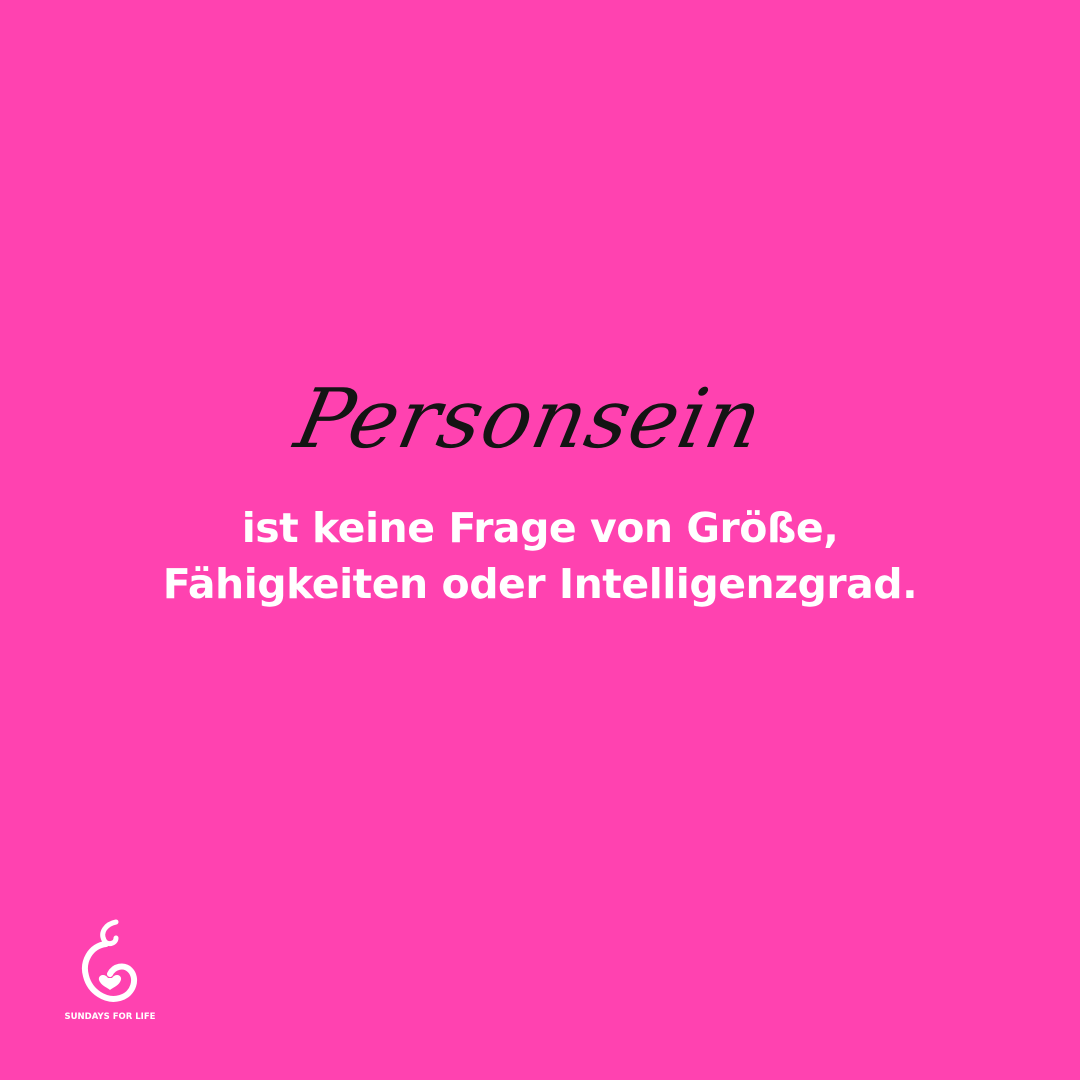 The image size is (1080, 1080). I want to click on logo-text: SUNDAYS FOR LIFE, so click(110, 1017).